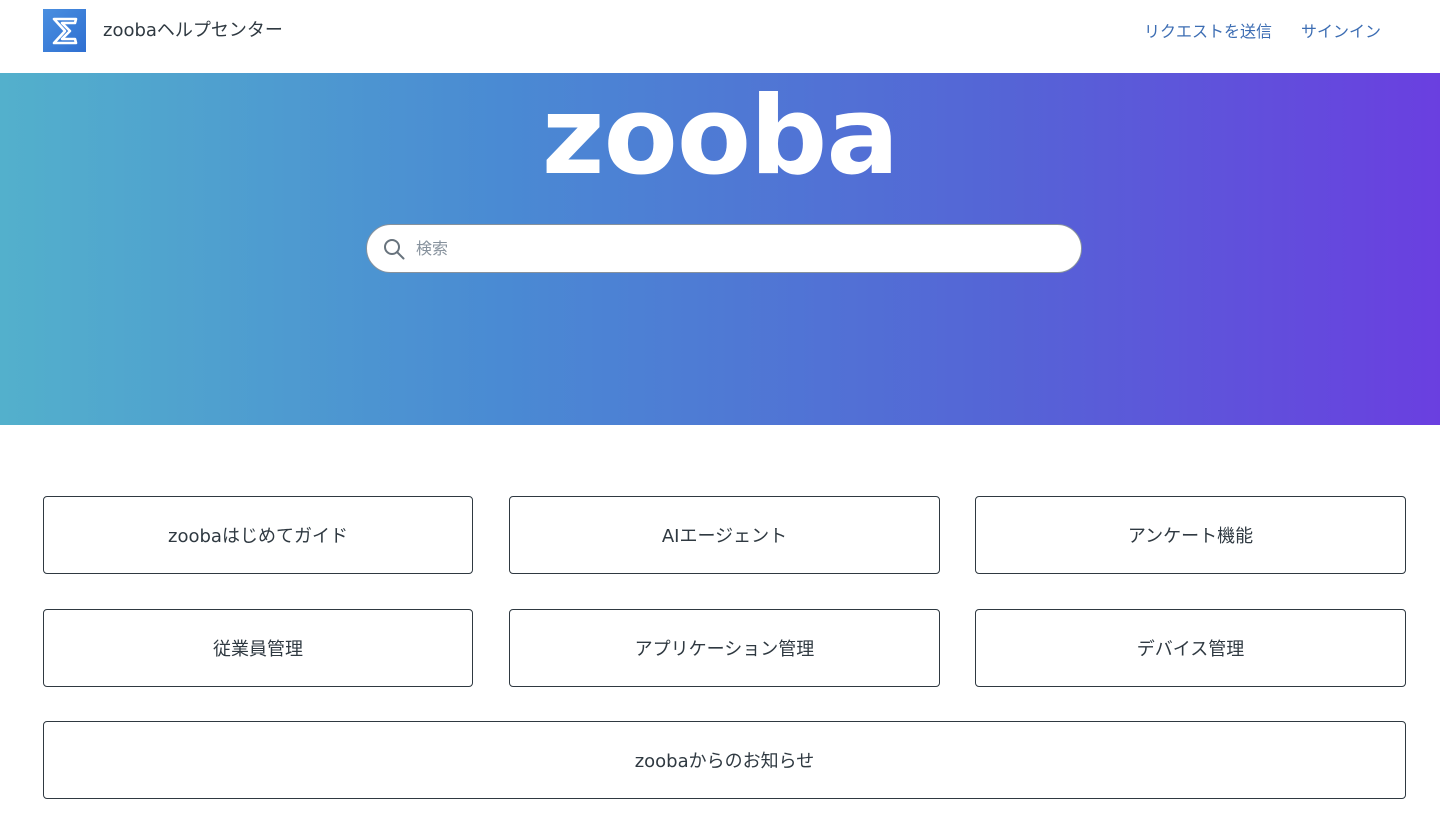 The image size is (1440, 819). Describe the element at coordinates (193, 30) in the screenshot. I see `site-name: zoobaヘルプセンター` at that location.